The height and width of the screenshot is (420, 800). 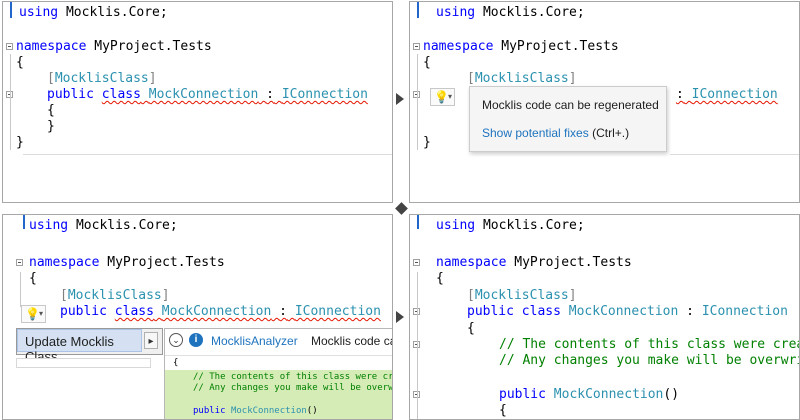 What do you see at coordinates (611, 133) in the screenshot?
I see `shortcut-hint: (Ctrl+.)` at bounding box center [611, 133].